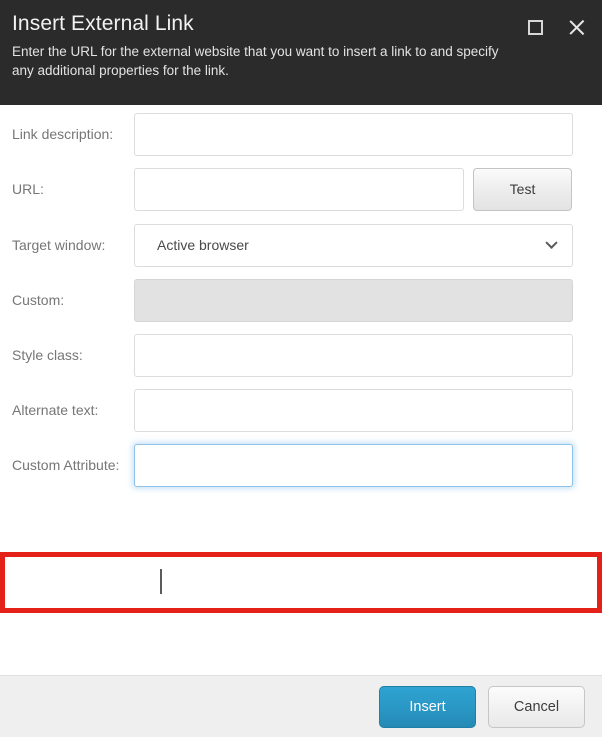 The width and height of the screenshot is (602, 737). I want to click on field-row-alternate-text: Alternate text:, so click(301, 410).